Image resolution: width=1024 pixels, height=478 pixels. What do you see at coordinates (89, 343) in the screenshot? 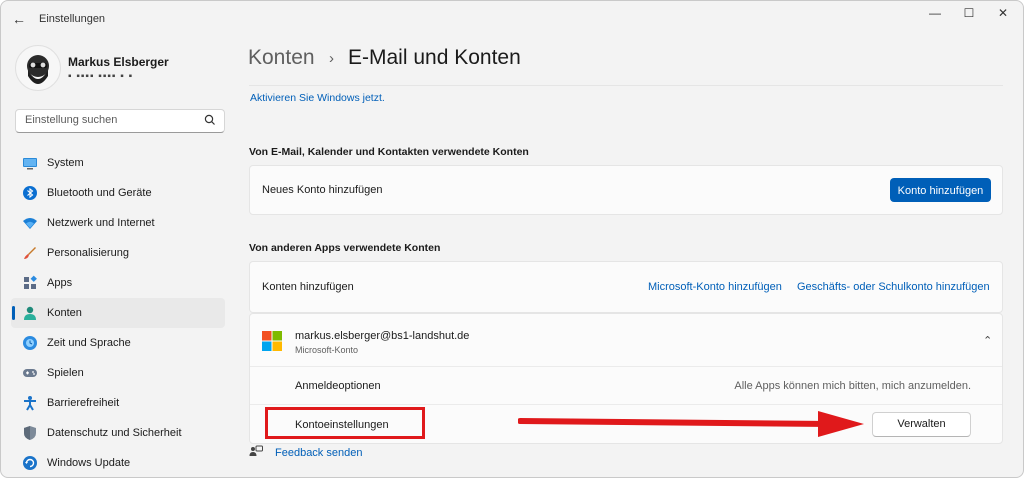
I see `sidebar-item-label: Zeit und Sprache` at bounding box center [89, 343].